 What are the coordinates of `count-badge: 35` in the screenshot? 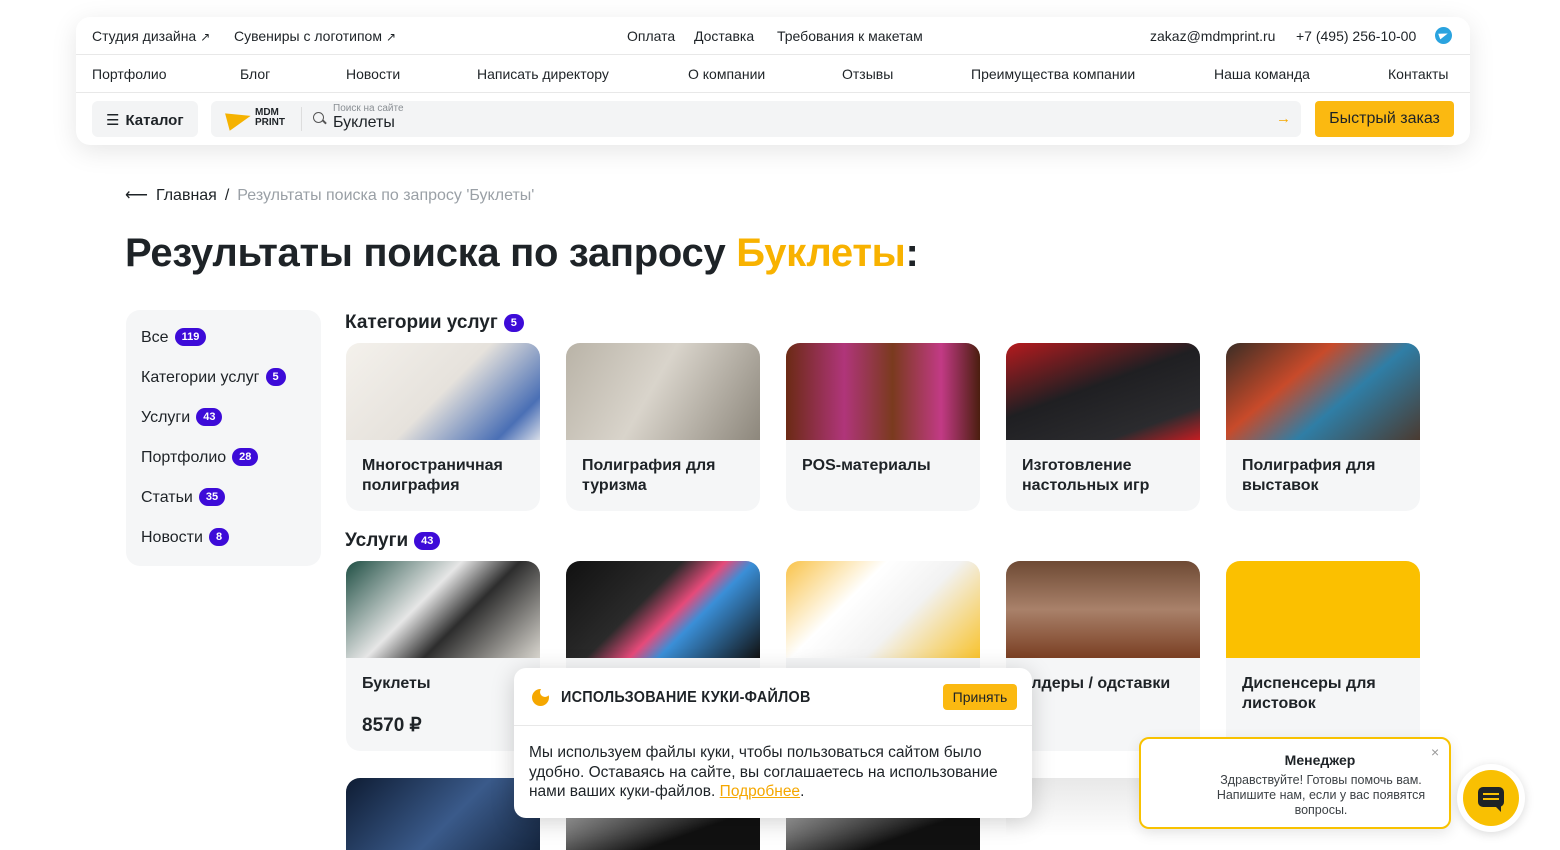 It's located at (212, 497).